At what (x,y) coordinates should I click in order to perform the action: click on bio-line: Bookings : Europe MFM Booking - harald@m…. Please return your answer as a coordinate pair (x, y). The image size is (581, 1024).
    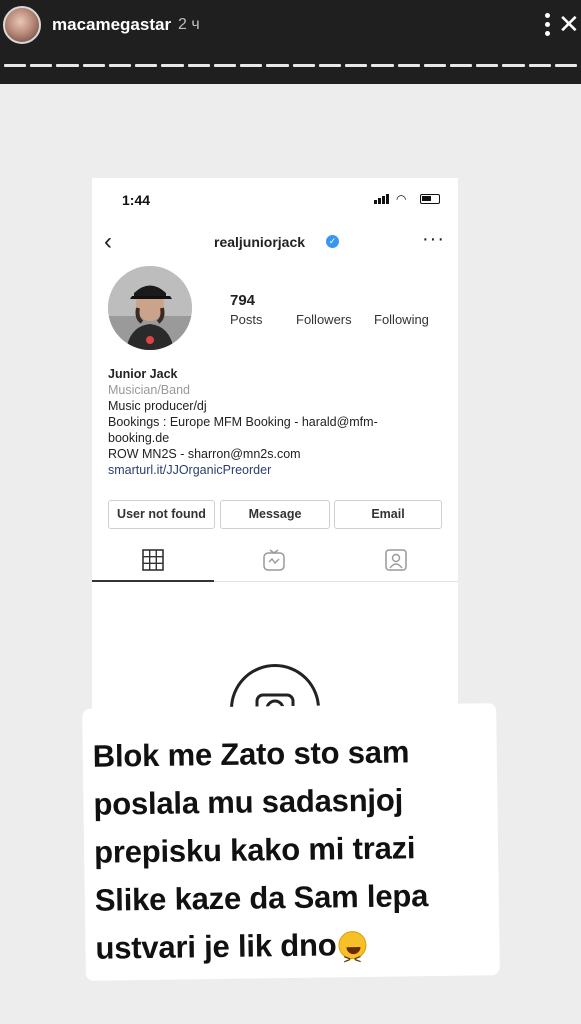
    Looking at the image, I should click on (243, 422).